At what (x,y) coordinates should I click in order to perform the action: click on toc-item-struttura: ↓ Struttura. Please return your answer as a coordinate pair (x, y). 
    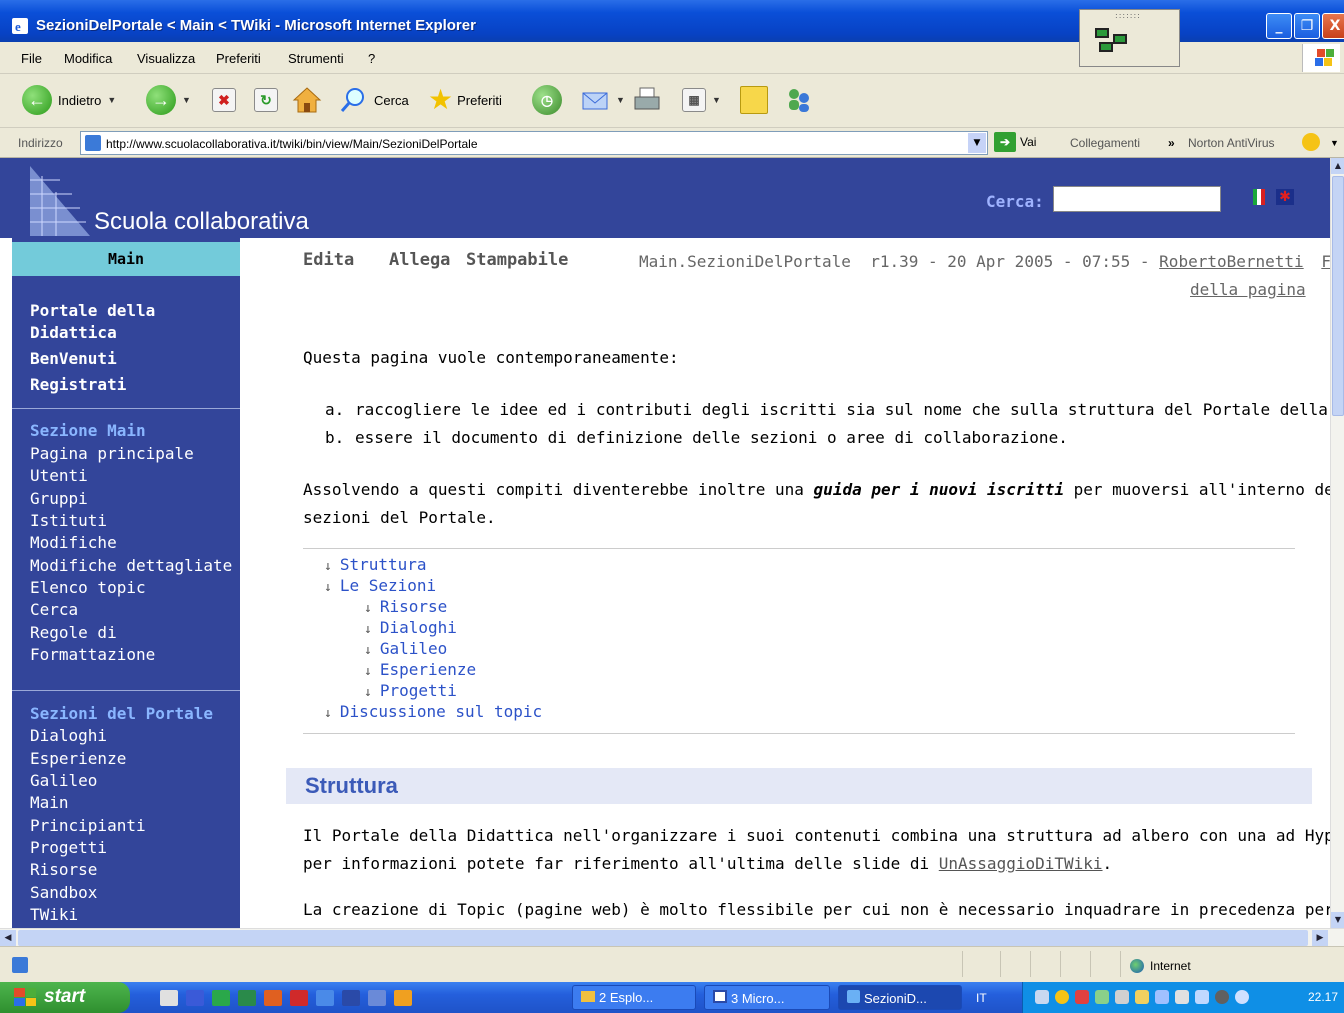
    Looking at the image, I should click on (375, 564).